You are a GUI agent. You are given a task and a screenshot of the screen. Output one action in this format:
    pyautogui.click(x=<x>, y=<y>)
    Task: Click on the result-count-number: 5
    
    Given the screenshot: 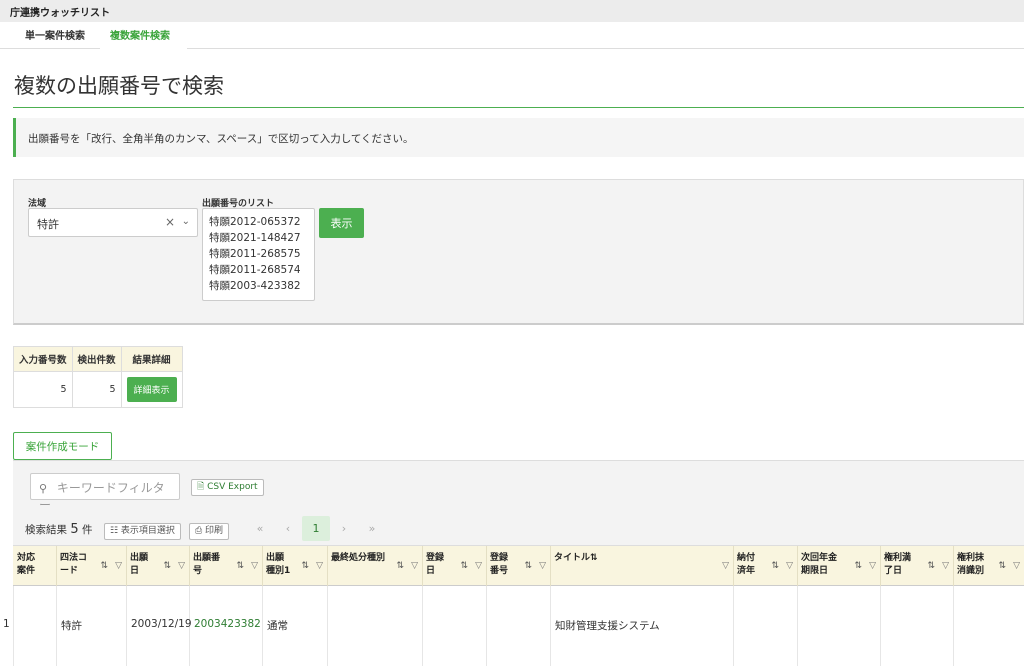 What is the action you would take?
    pyautogui.click(x=74, y=529)
    